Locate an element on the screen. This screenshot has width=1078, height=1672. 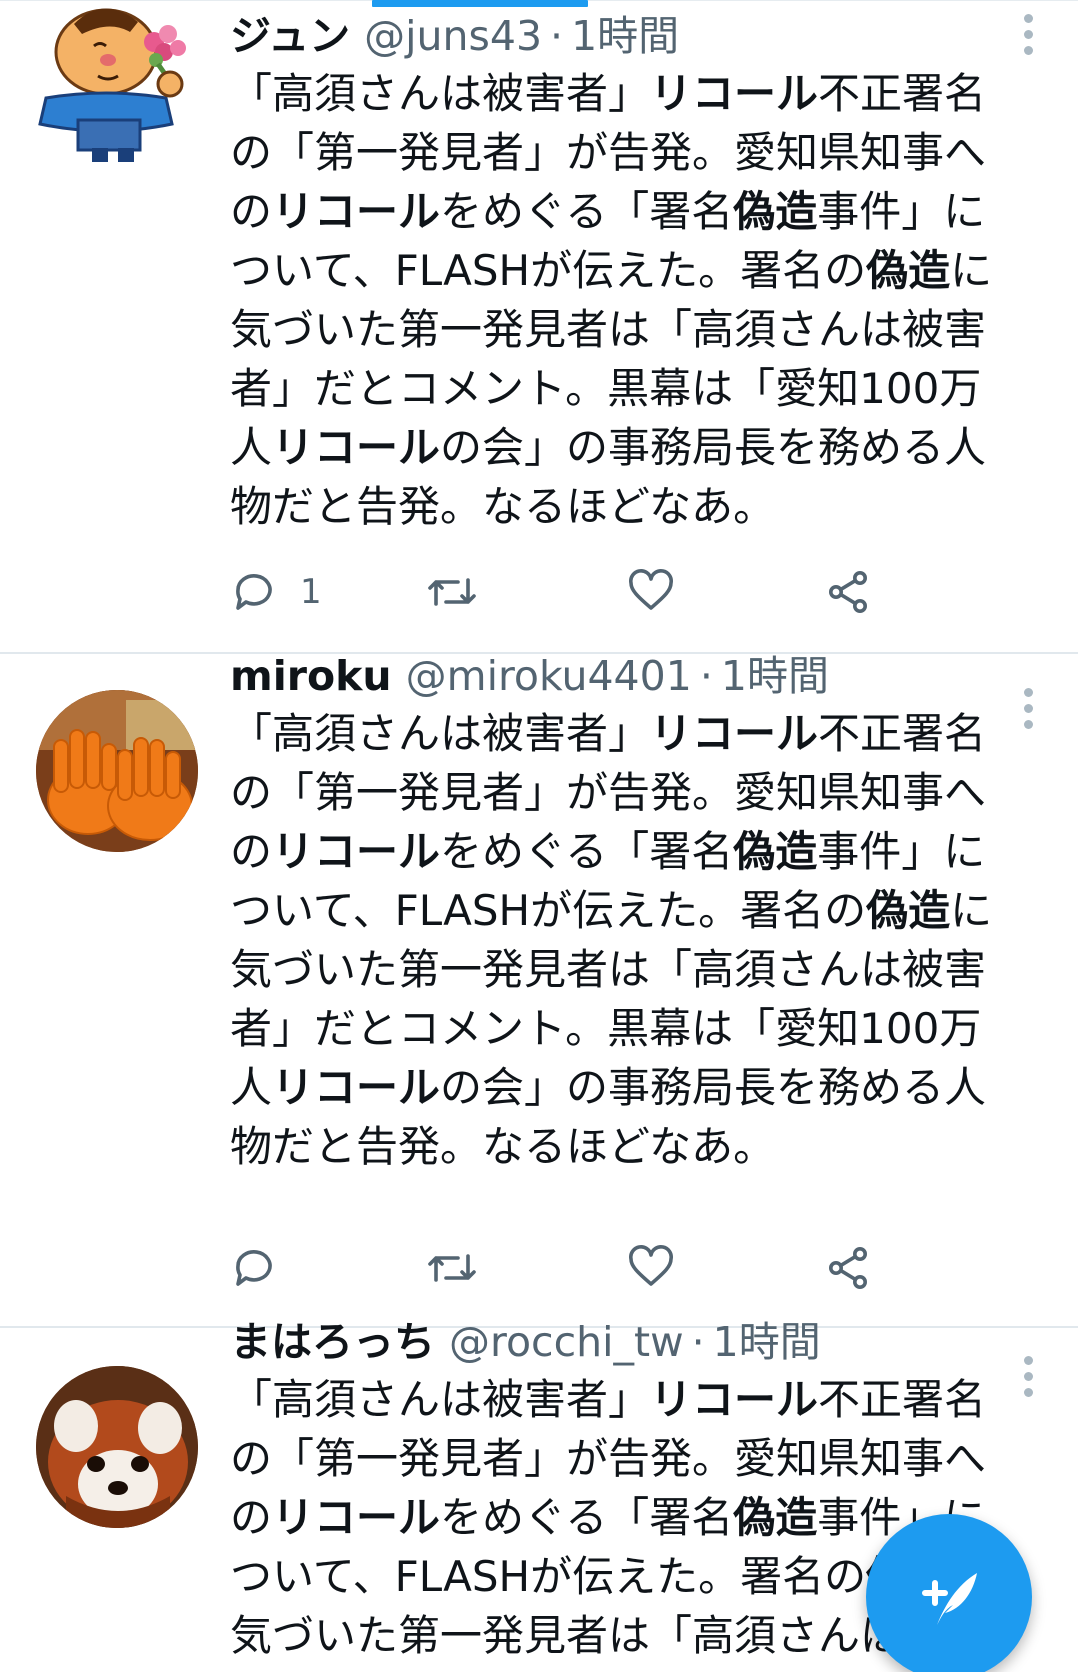
tweet-actions: 1 is located at coordinates (590, 592).